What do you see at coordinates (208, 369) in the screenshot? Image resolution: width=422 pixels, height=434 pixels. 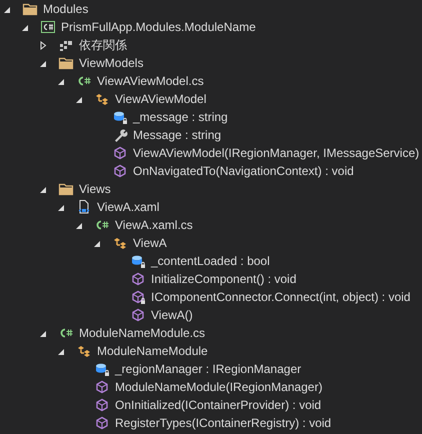 I see `tree-item-label: _regionManager : IRegionManager` at bounding box center [208, 369].